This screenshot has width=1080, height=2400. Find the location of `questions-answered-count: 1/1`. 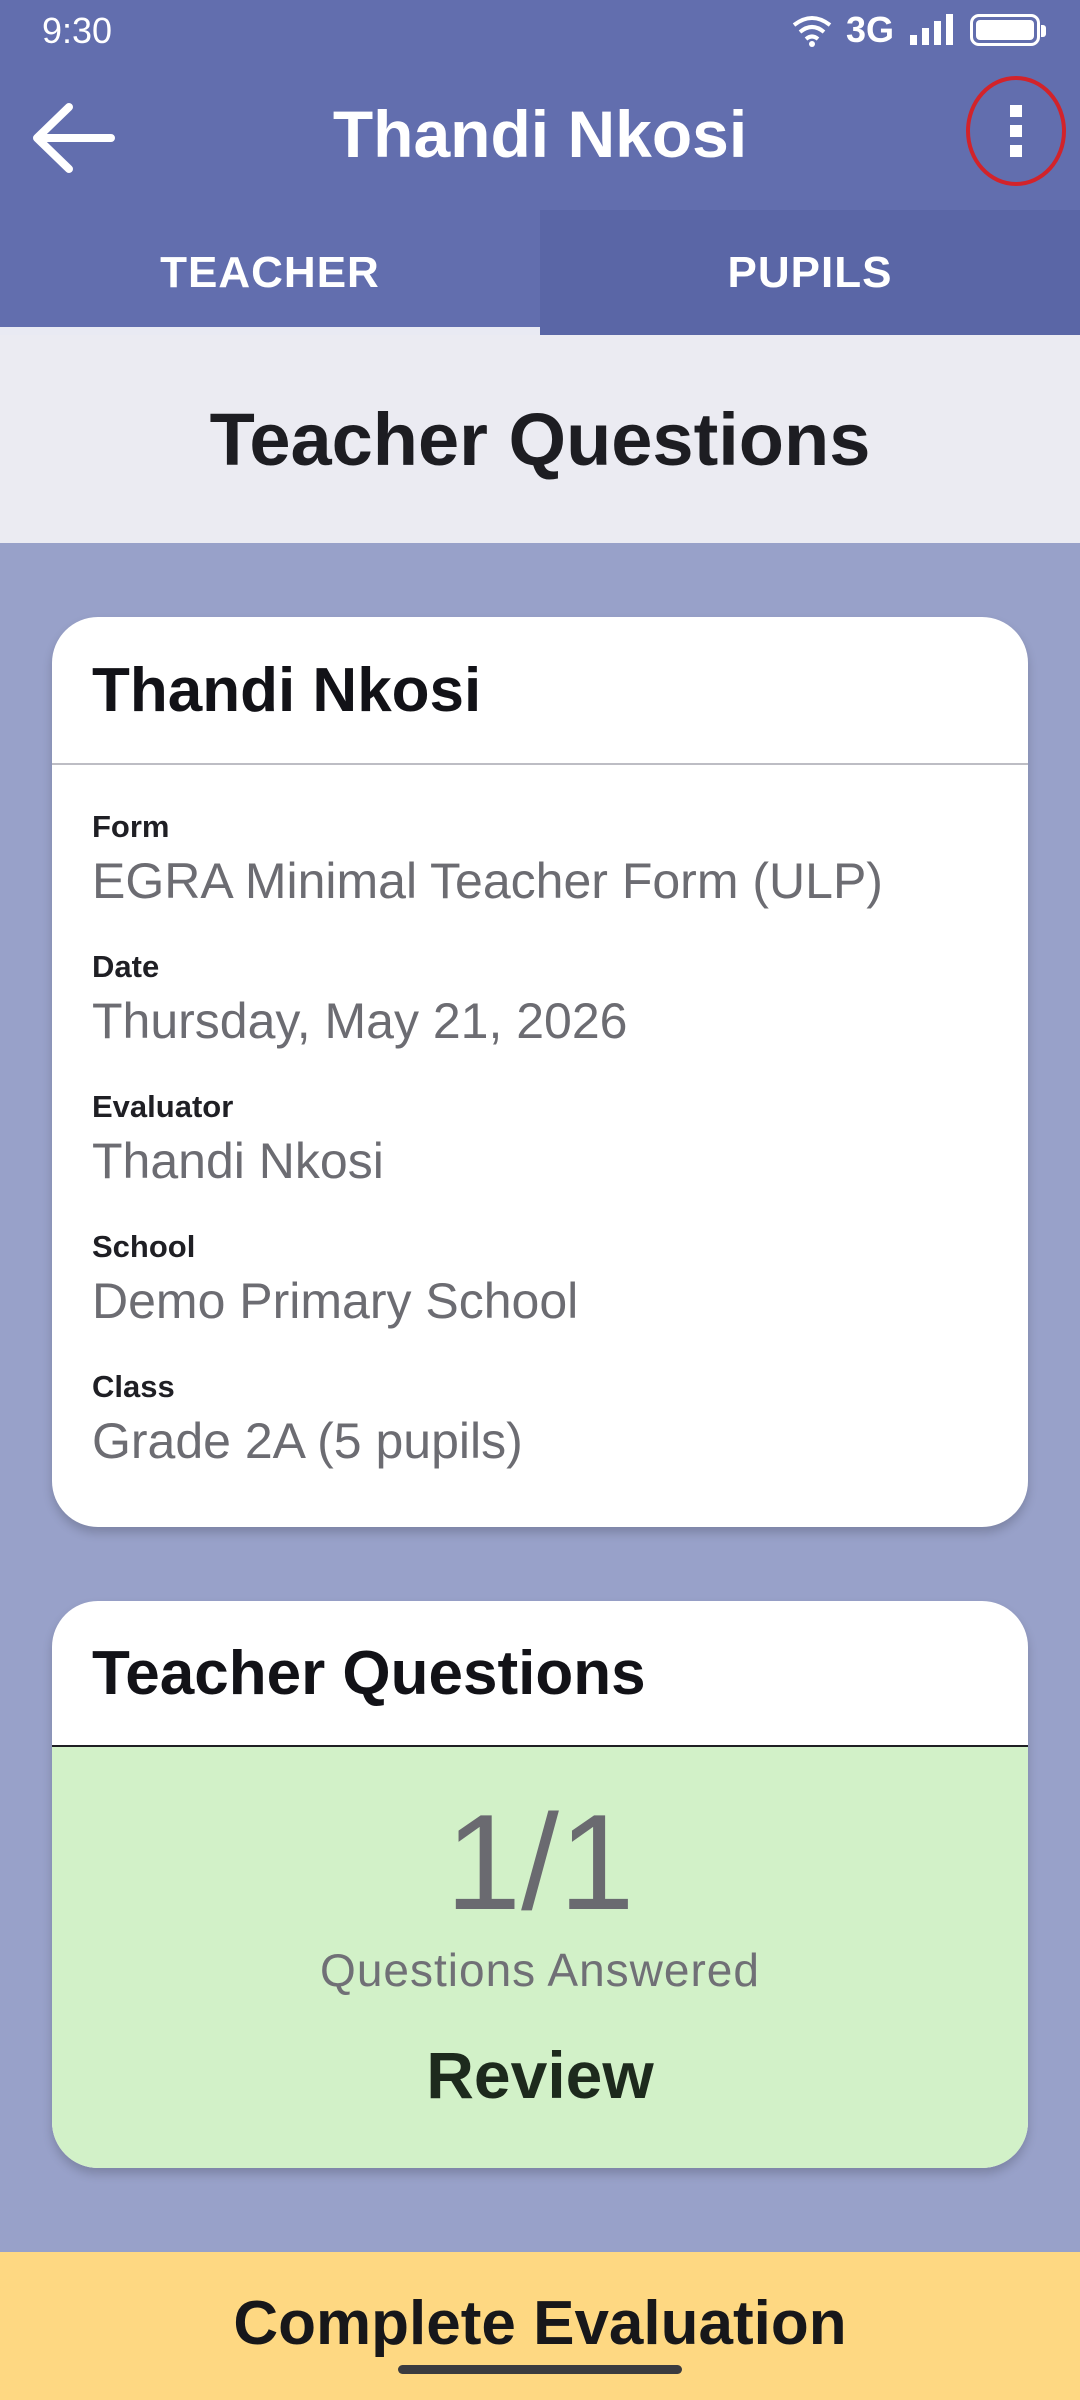

questions-answered-count: 1/1 is located at coordinates (540, 1862).